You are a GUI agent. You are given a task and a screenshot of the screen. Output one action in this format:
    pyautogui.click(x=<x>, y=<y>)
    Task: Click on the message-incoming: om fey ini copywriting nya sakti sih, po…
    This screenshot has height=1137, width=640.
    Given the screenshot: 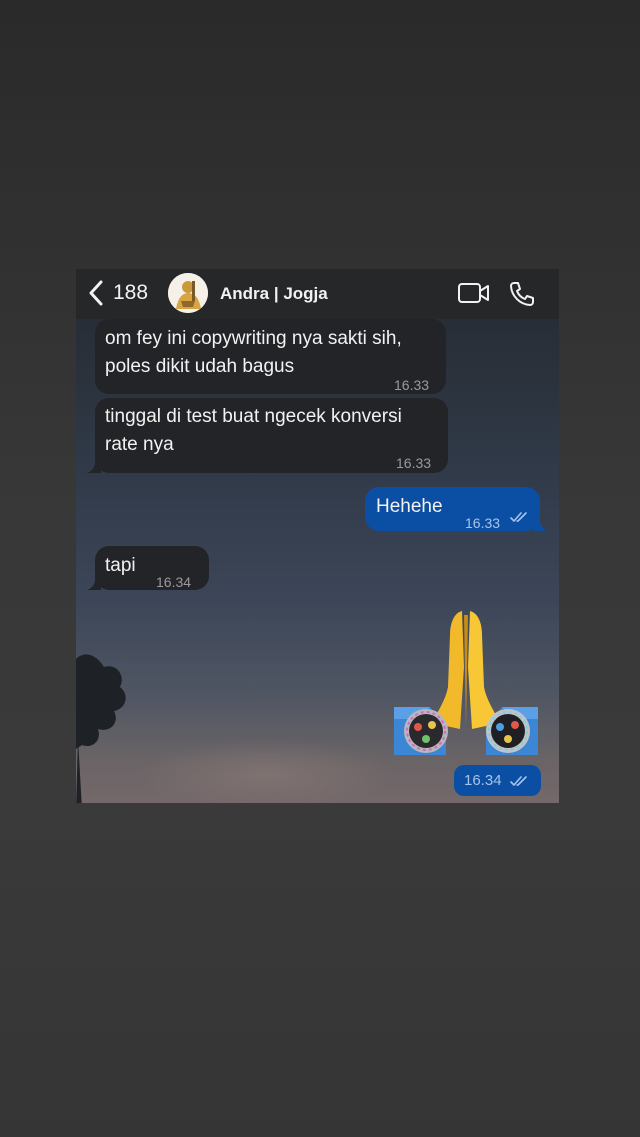 What is the action you would take?
    pyautogui.click(x=270, y=356)
    